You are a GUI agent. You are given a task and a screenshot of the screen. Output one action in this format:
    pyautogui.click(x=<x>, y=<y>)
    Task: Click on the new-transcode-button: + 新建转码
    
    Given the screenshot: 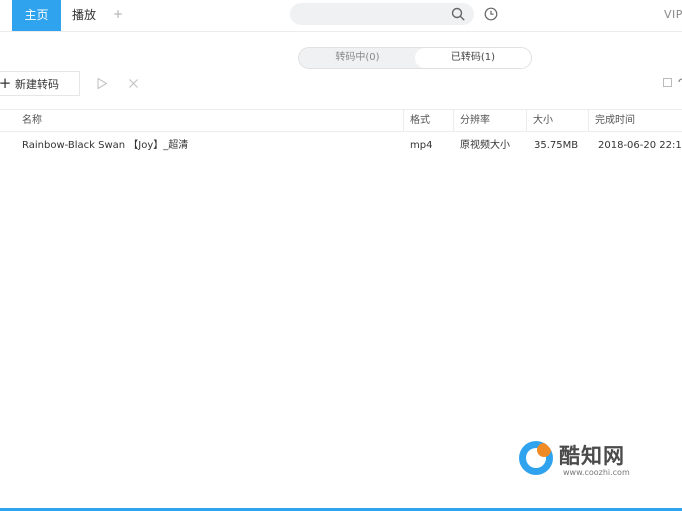 What is the action you would take?
    pyautogui.click(x=40, y=83)
    